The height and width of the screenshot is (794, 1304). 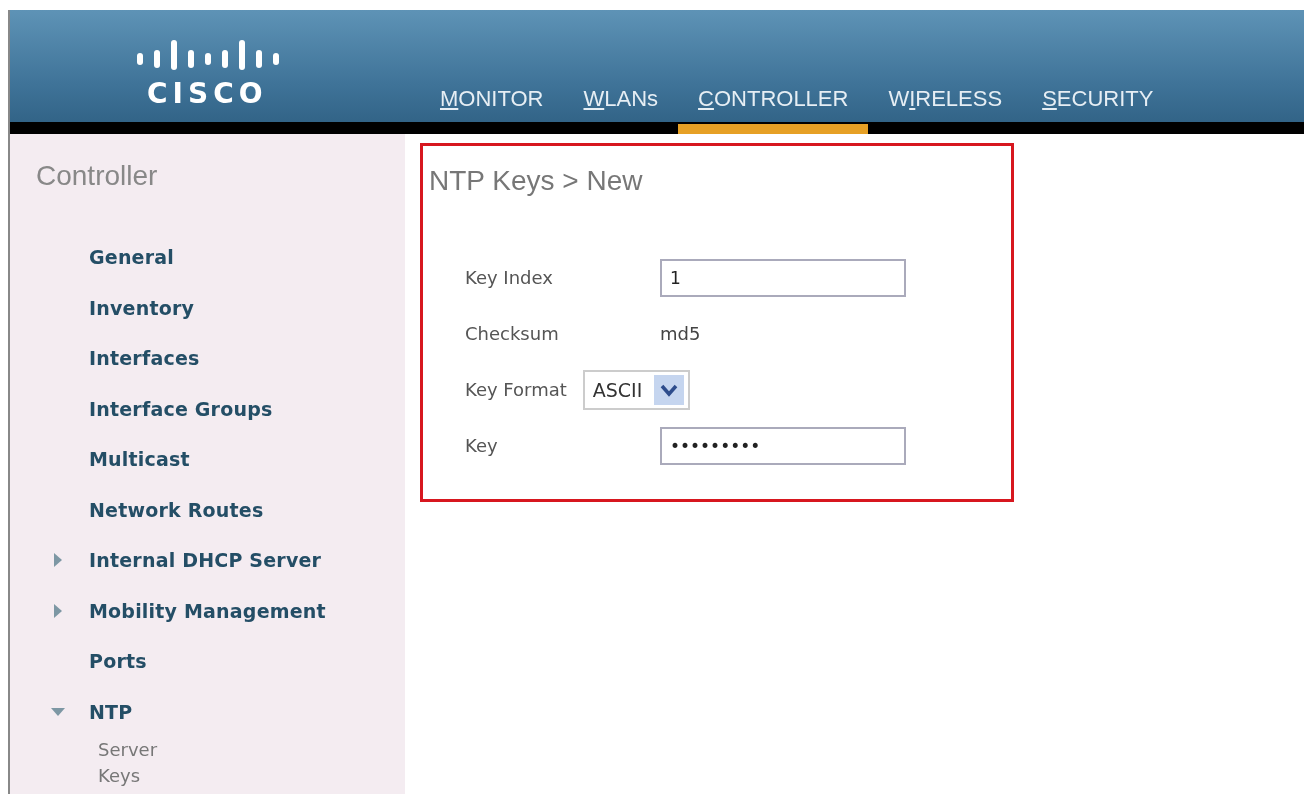 I want to click on field-value: md5, so click(x=680, y=334).